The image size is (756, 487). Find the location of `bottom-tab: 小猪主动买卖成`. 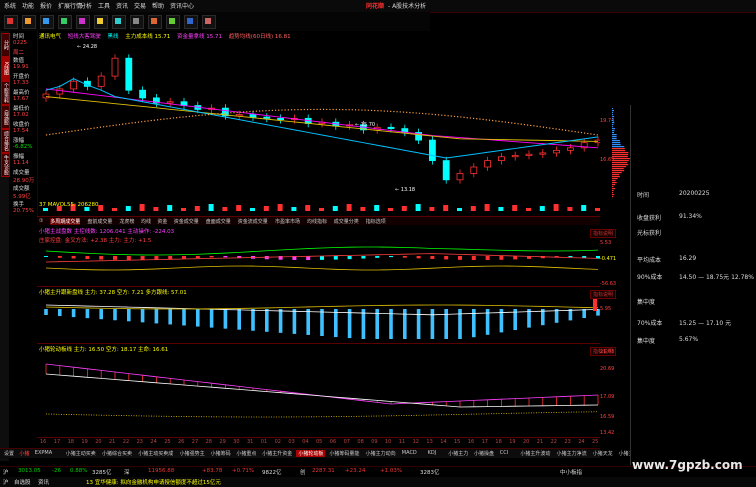

bottom-tab: 小猪主动买卖成 is located at coordinates (155, 453).